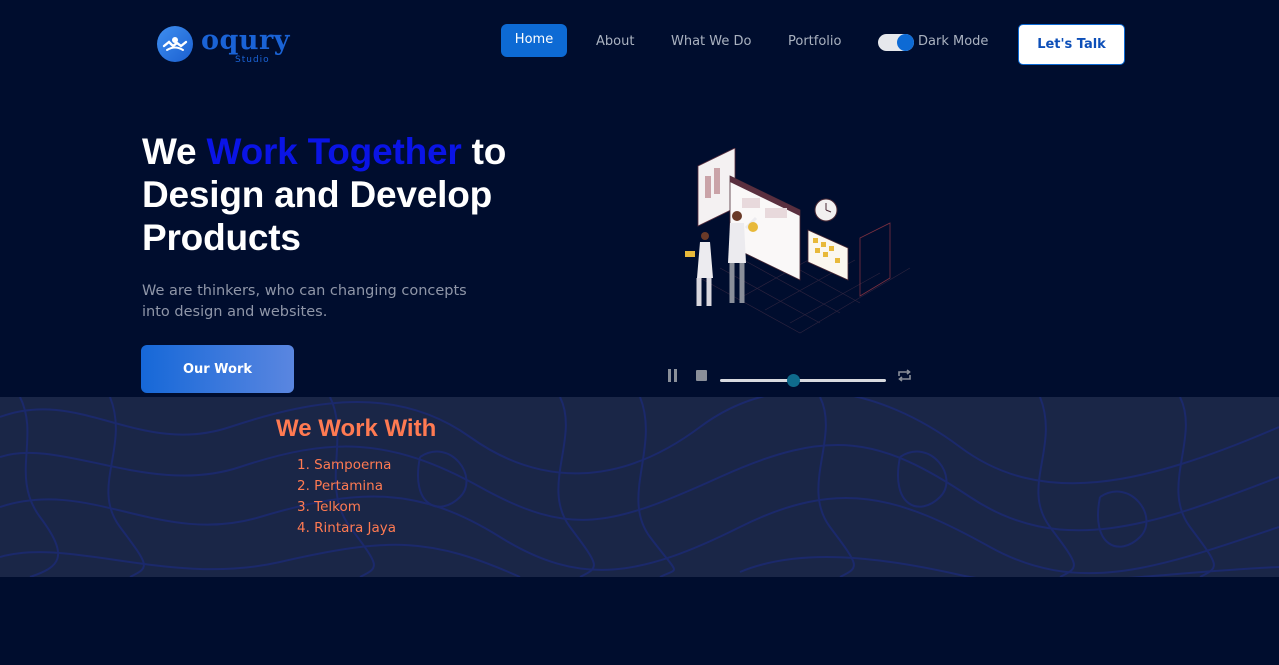  Describe the element at coordinates (953, 41) in the screenshot. I see `dark-mode-label: Dark Mode` at that location.